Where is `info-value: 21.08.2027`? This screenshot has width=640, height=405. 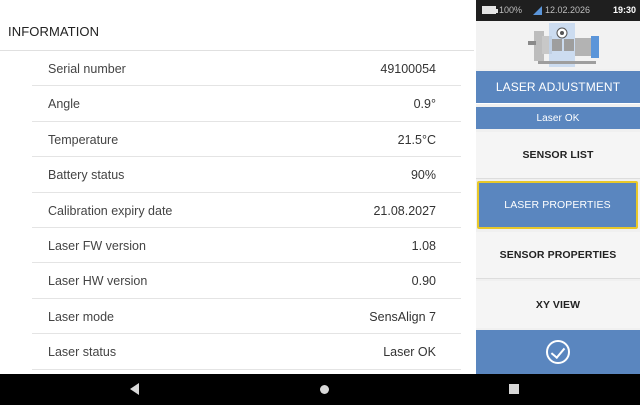 info-value: 21.08.2027 is located at coordinates (404, 210).